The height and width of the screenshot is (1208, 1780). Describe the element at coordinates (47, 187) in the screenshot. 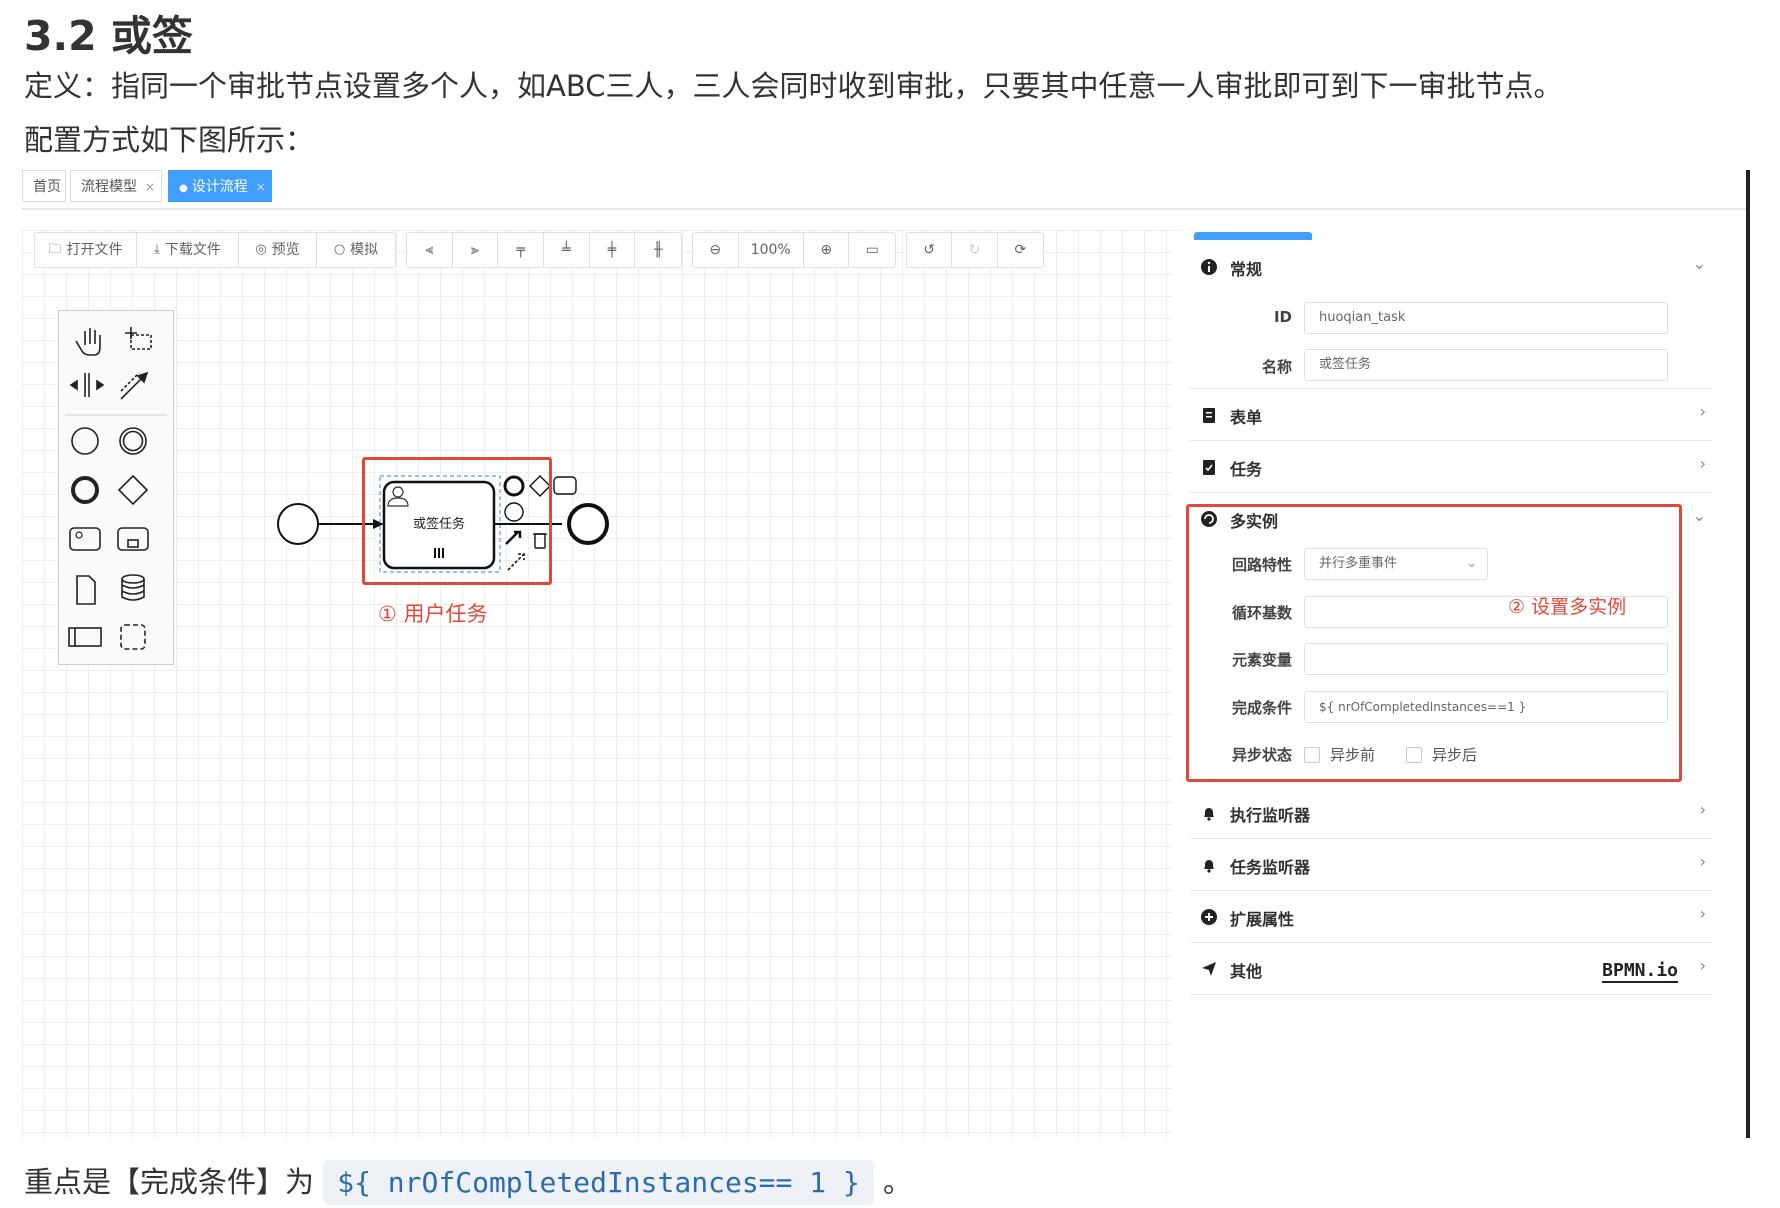

I see `tab-home-label: 首页` at that location.